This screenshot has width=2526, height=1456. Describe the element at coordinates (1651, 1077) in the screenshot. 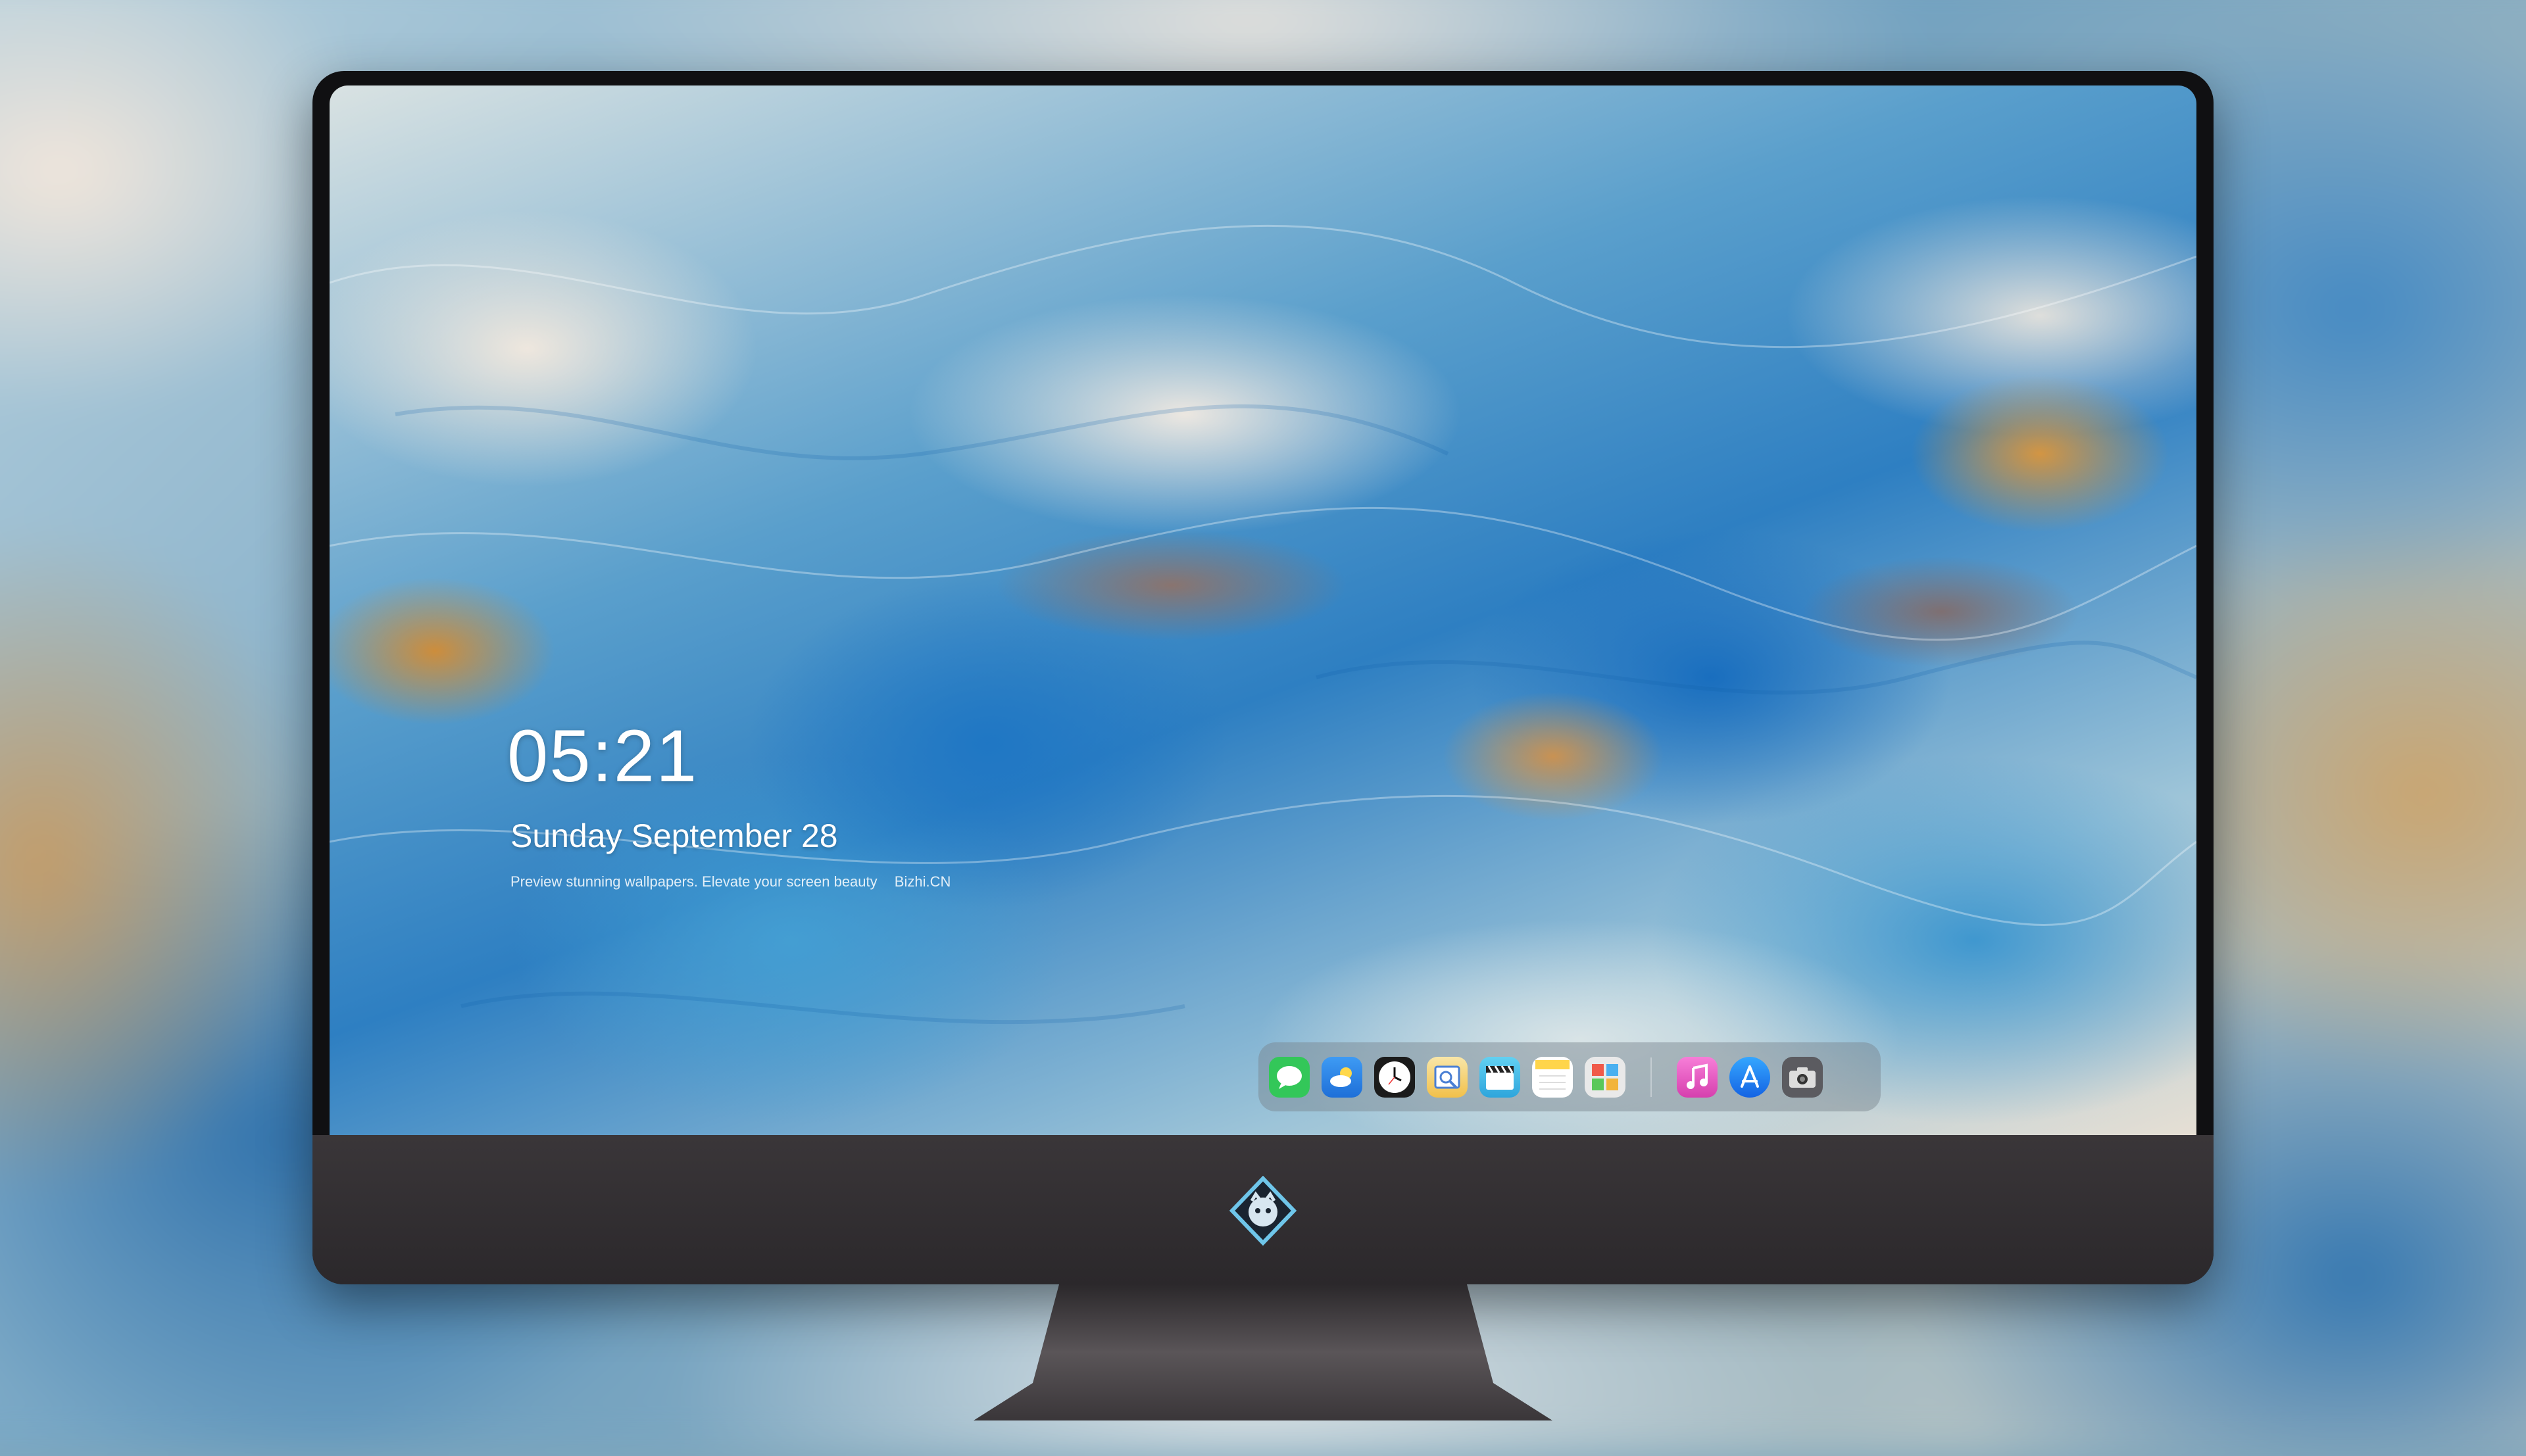

I see `dock-separator` at that location.